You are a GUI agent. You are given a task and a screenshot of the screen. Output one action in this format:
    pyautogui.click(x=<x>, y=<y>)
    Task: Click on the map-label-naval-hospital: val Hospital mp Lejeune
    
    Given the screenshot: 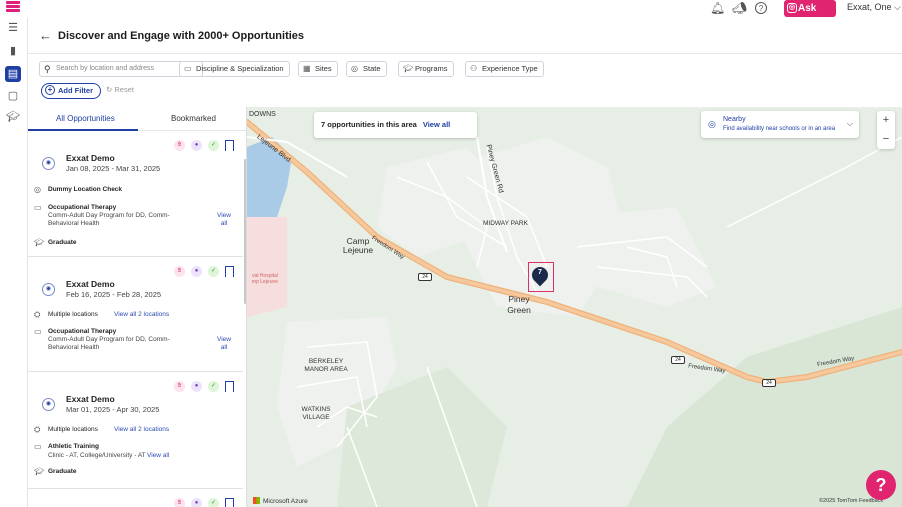 What is the action you would take?
    pyautogui.click(x=265, y=279)
    